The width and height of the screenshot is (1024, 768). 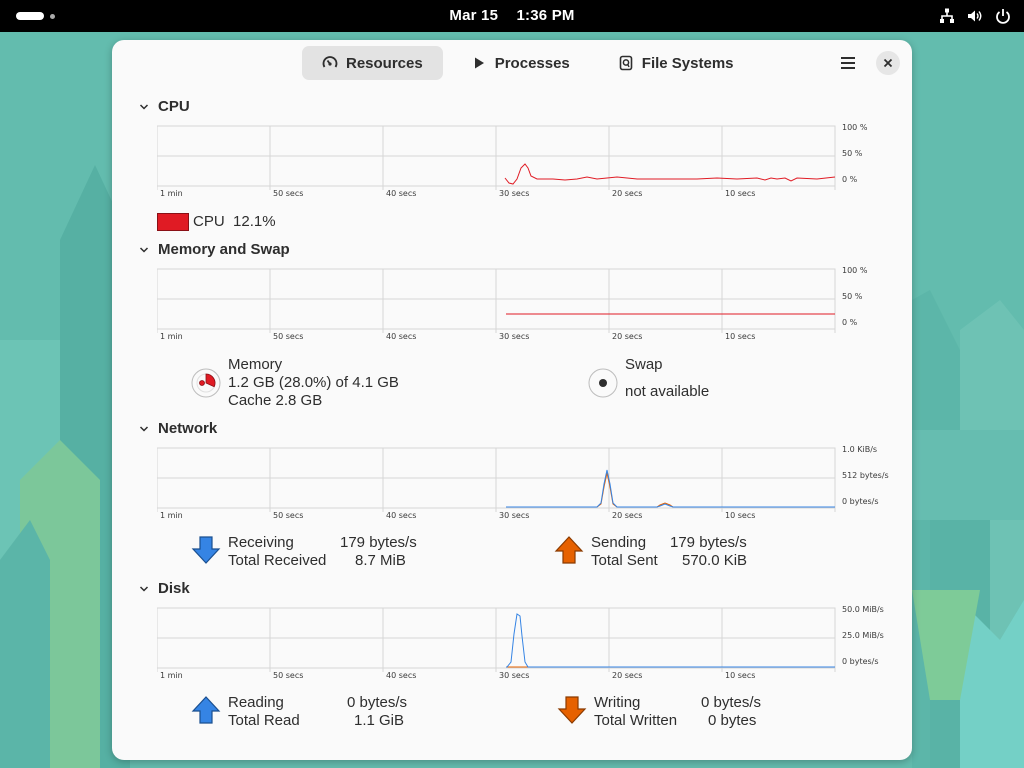 I want to click on swap-value: not available, so click(x=667, y=391).